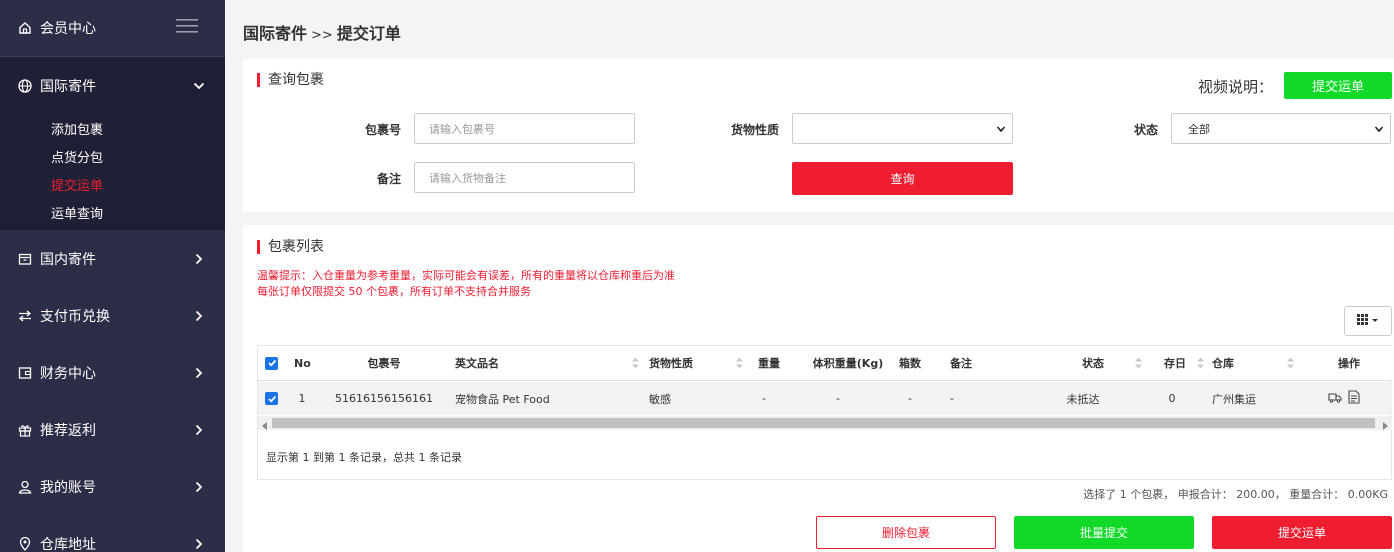  Describe the element at coordinates (25, 543) in the screenshot. I see `location-pin-icon` at that location.